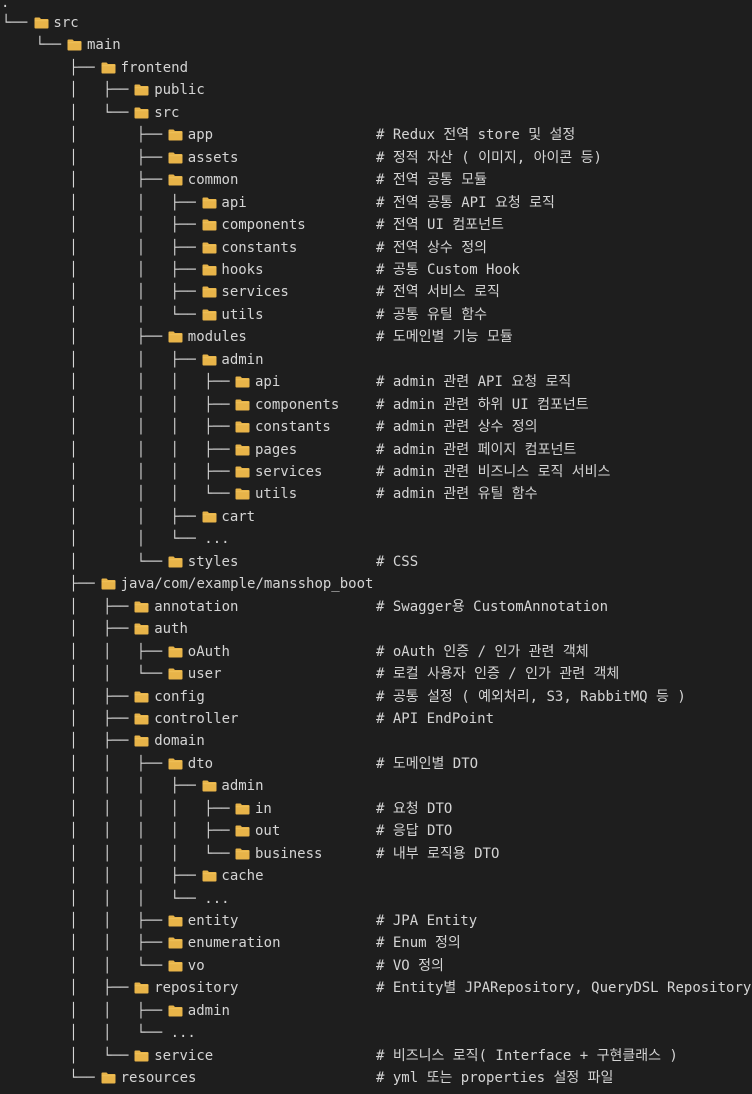 The height and width of the screenshot is (1094, 752). What do you see at coordinates (183, 1056) in the screenshot?
I see `folder-name: service` at bounding box center [183, 1056].